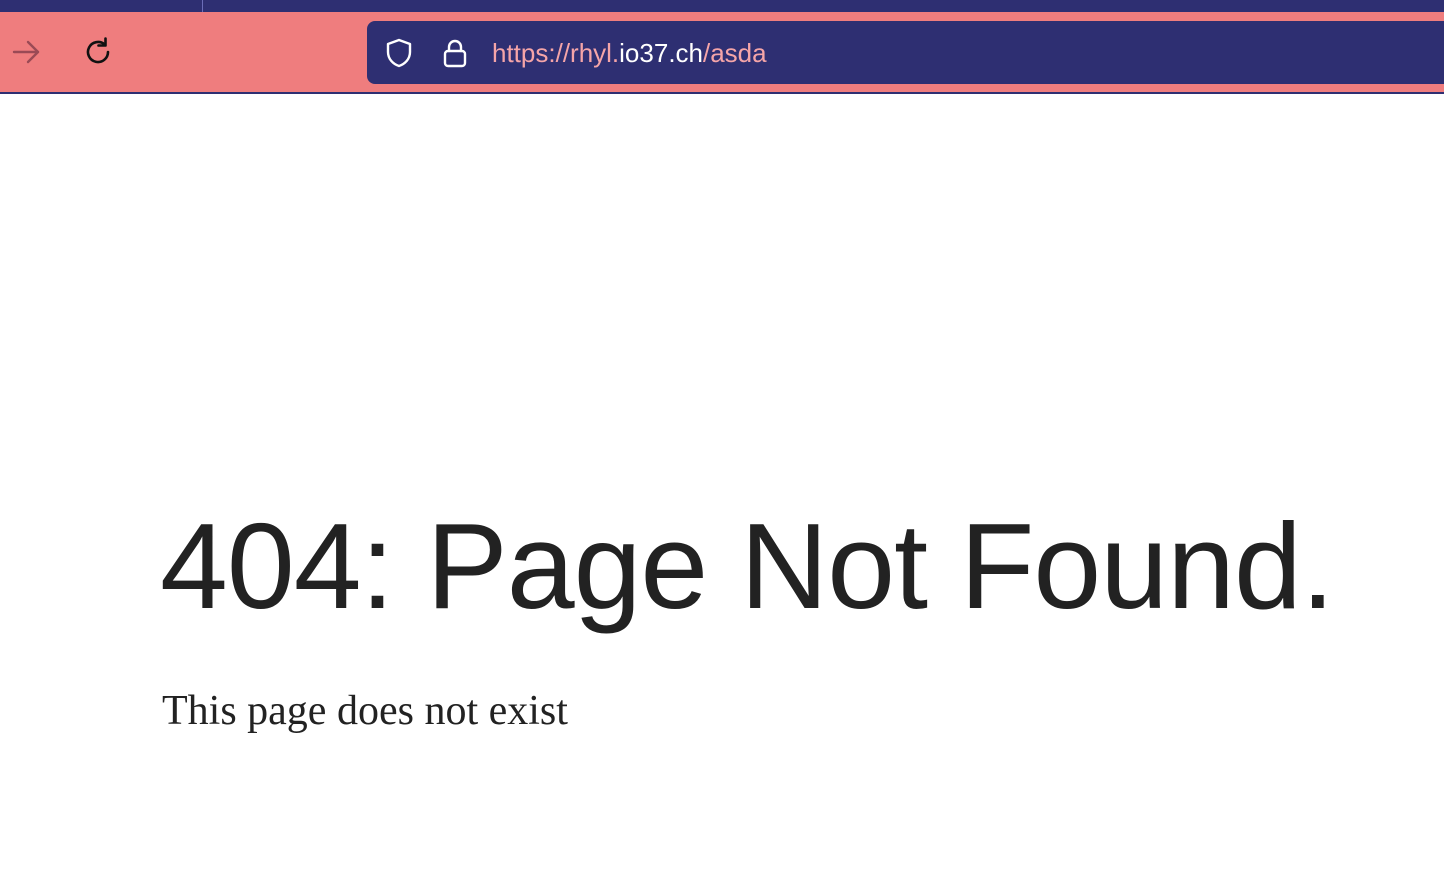 The width and height of the screenshot is (1444, 876). What do you see at coordinates (661, 53) in the screenshot?
I see `url-host: io37.ch` at bounding box center [661, 53].